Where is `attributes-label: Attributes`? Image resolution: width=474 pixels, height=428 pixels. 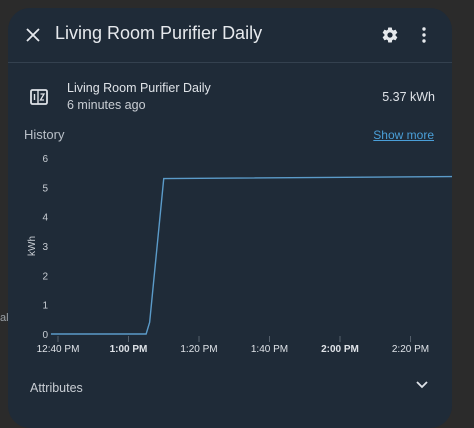 attributes-label: Attributes is located at coordinates (56, 388).